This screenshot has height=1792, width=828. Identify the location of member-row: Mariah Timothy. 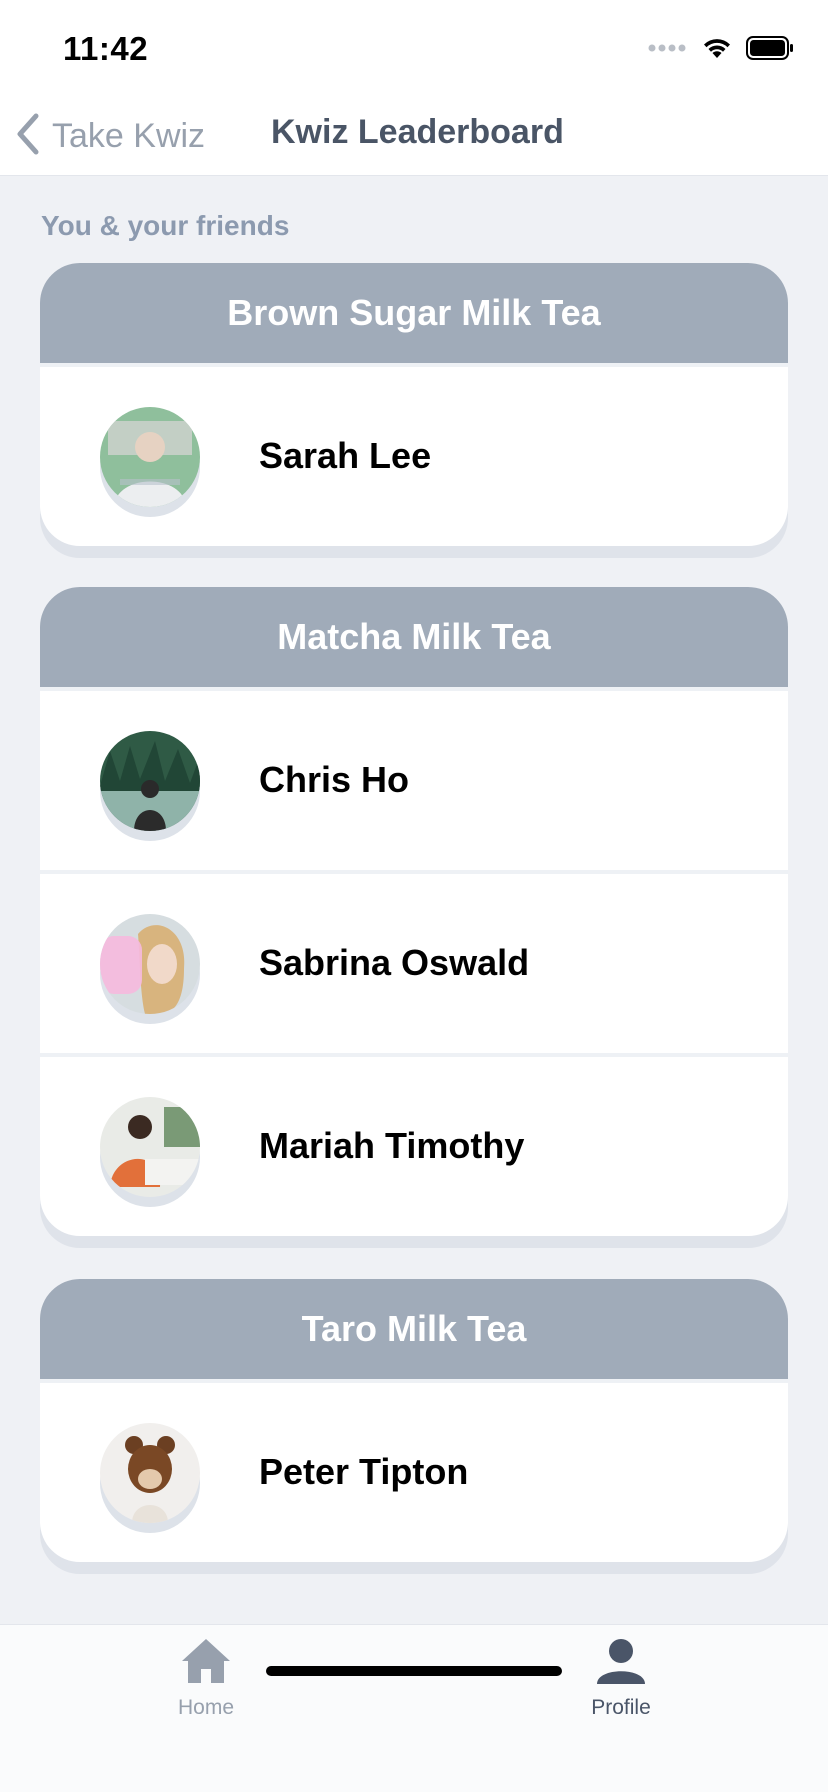
(414, 1144).